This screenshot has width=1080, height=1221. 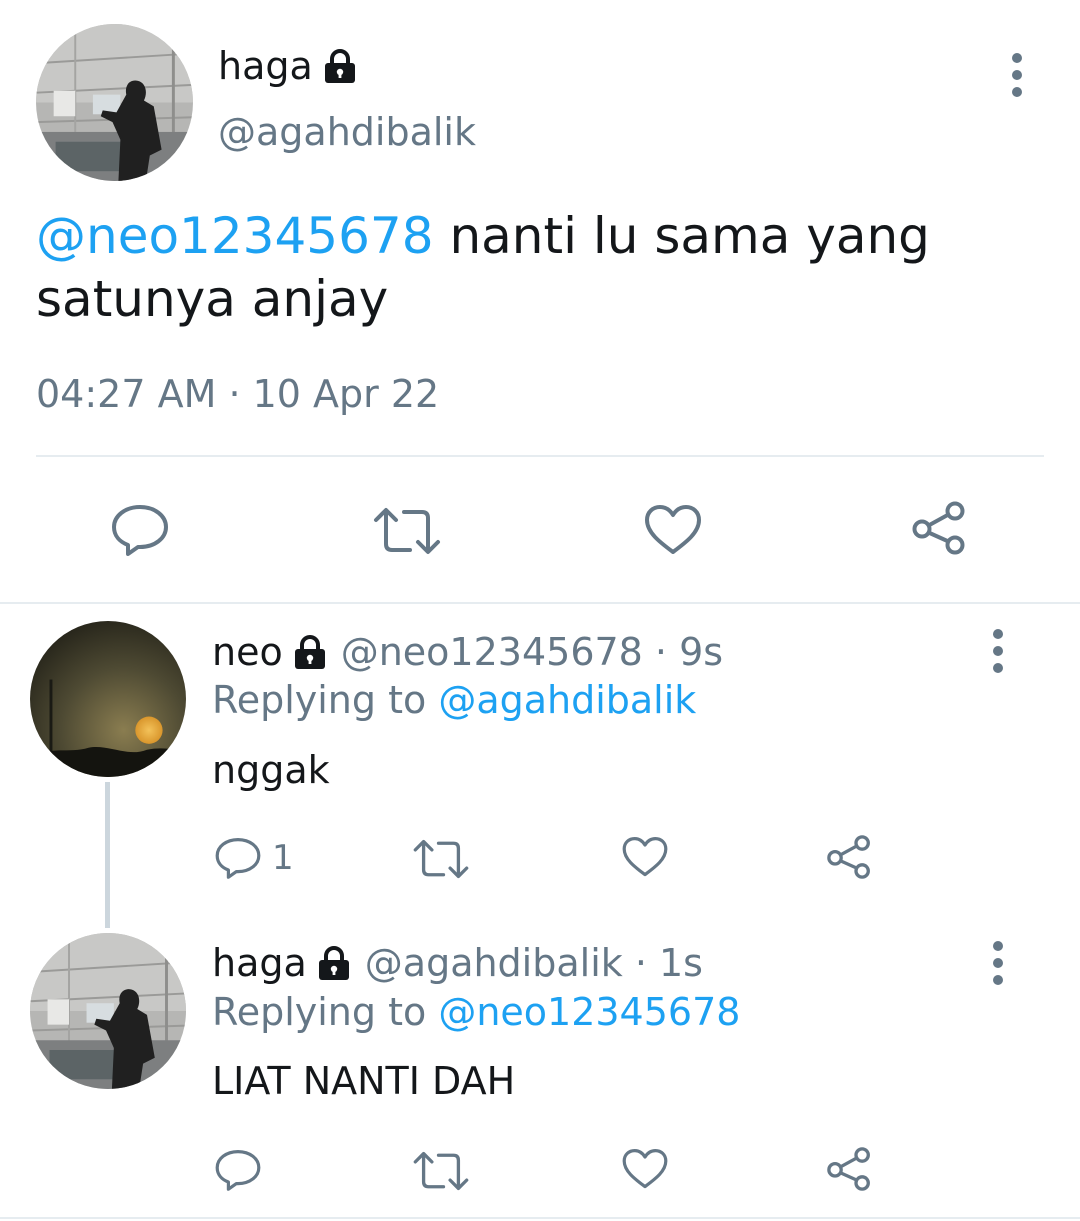 What do you see at coordinates (364, 1081) in the screenshot?
I see `reply-text: LIAT NANTI DAH` at bounding box center [364, 1081].